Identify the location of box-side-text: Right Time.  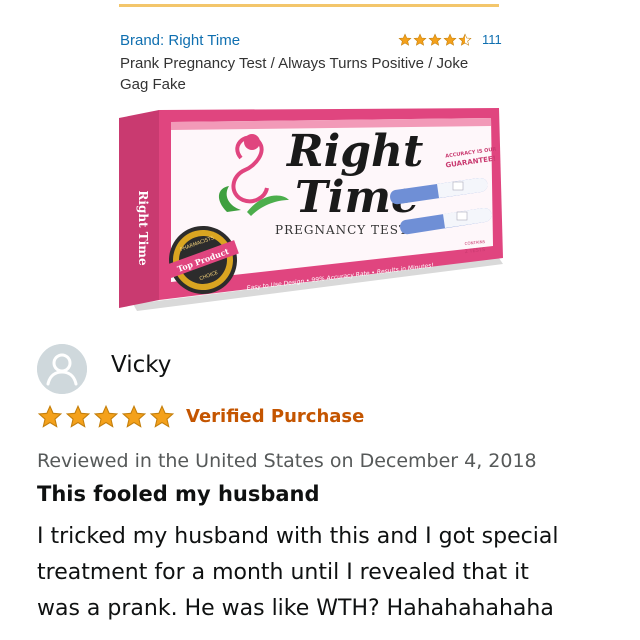
(143, 228).